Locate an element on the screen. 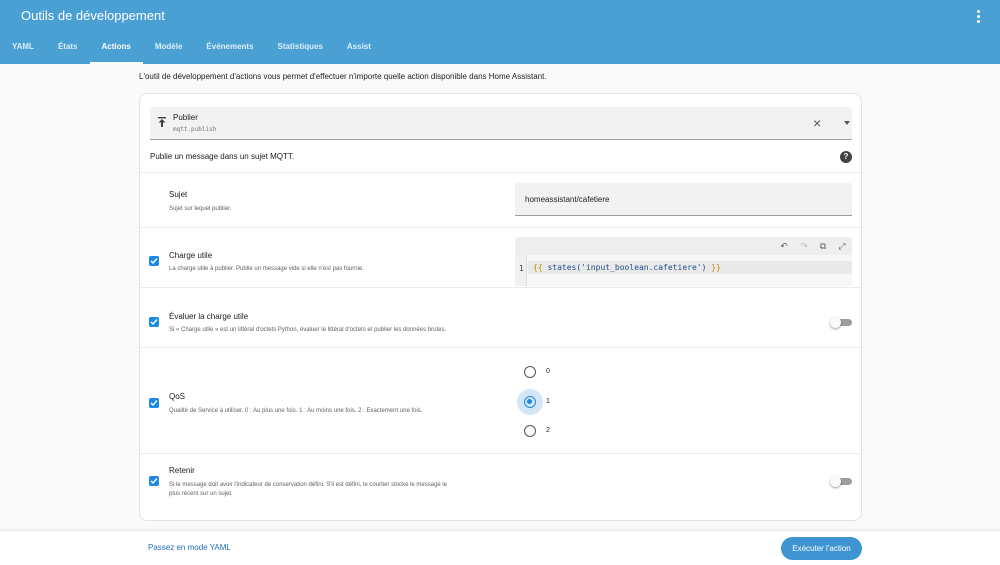  tab-states: États is located at coordinates (68, 47).